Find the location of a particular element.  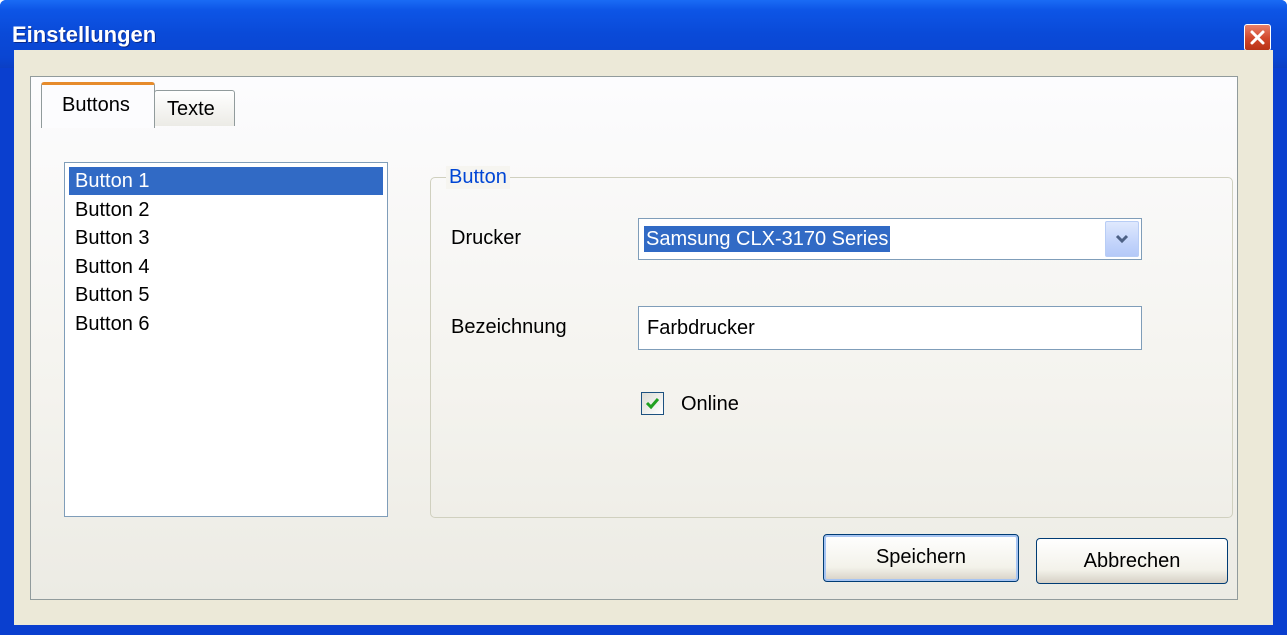

name-label: Bezeichnung is located at coordinates (509, 327).